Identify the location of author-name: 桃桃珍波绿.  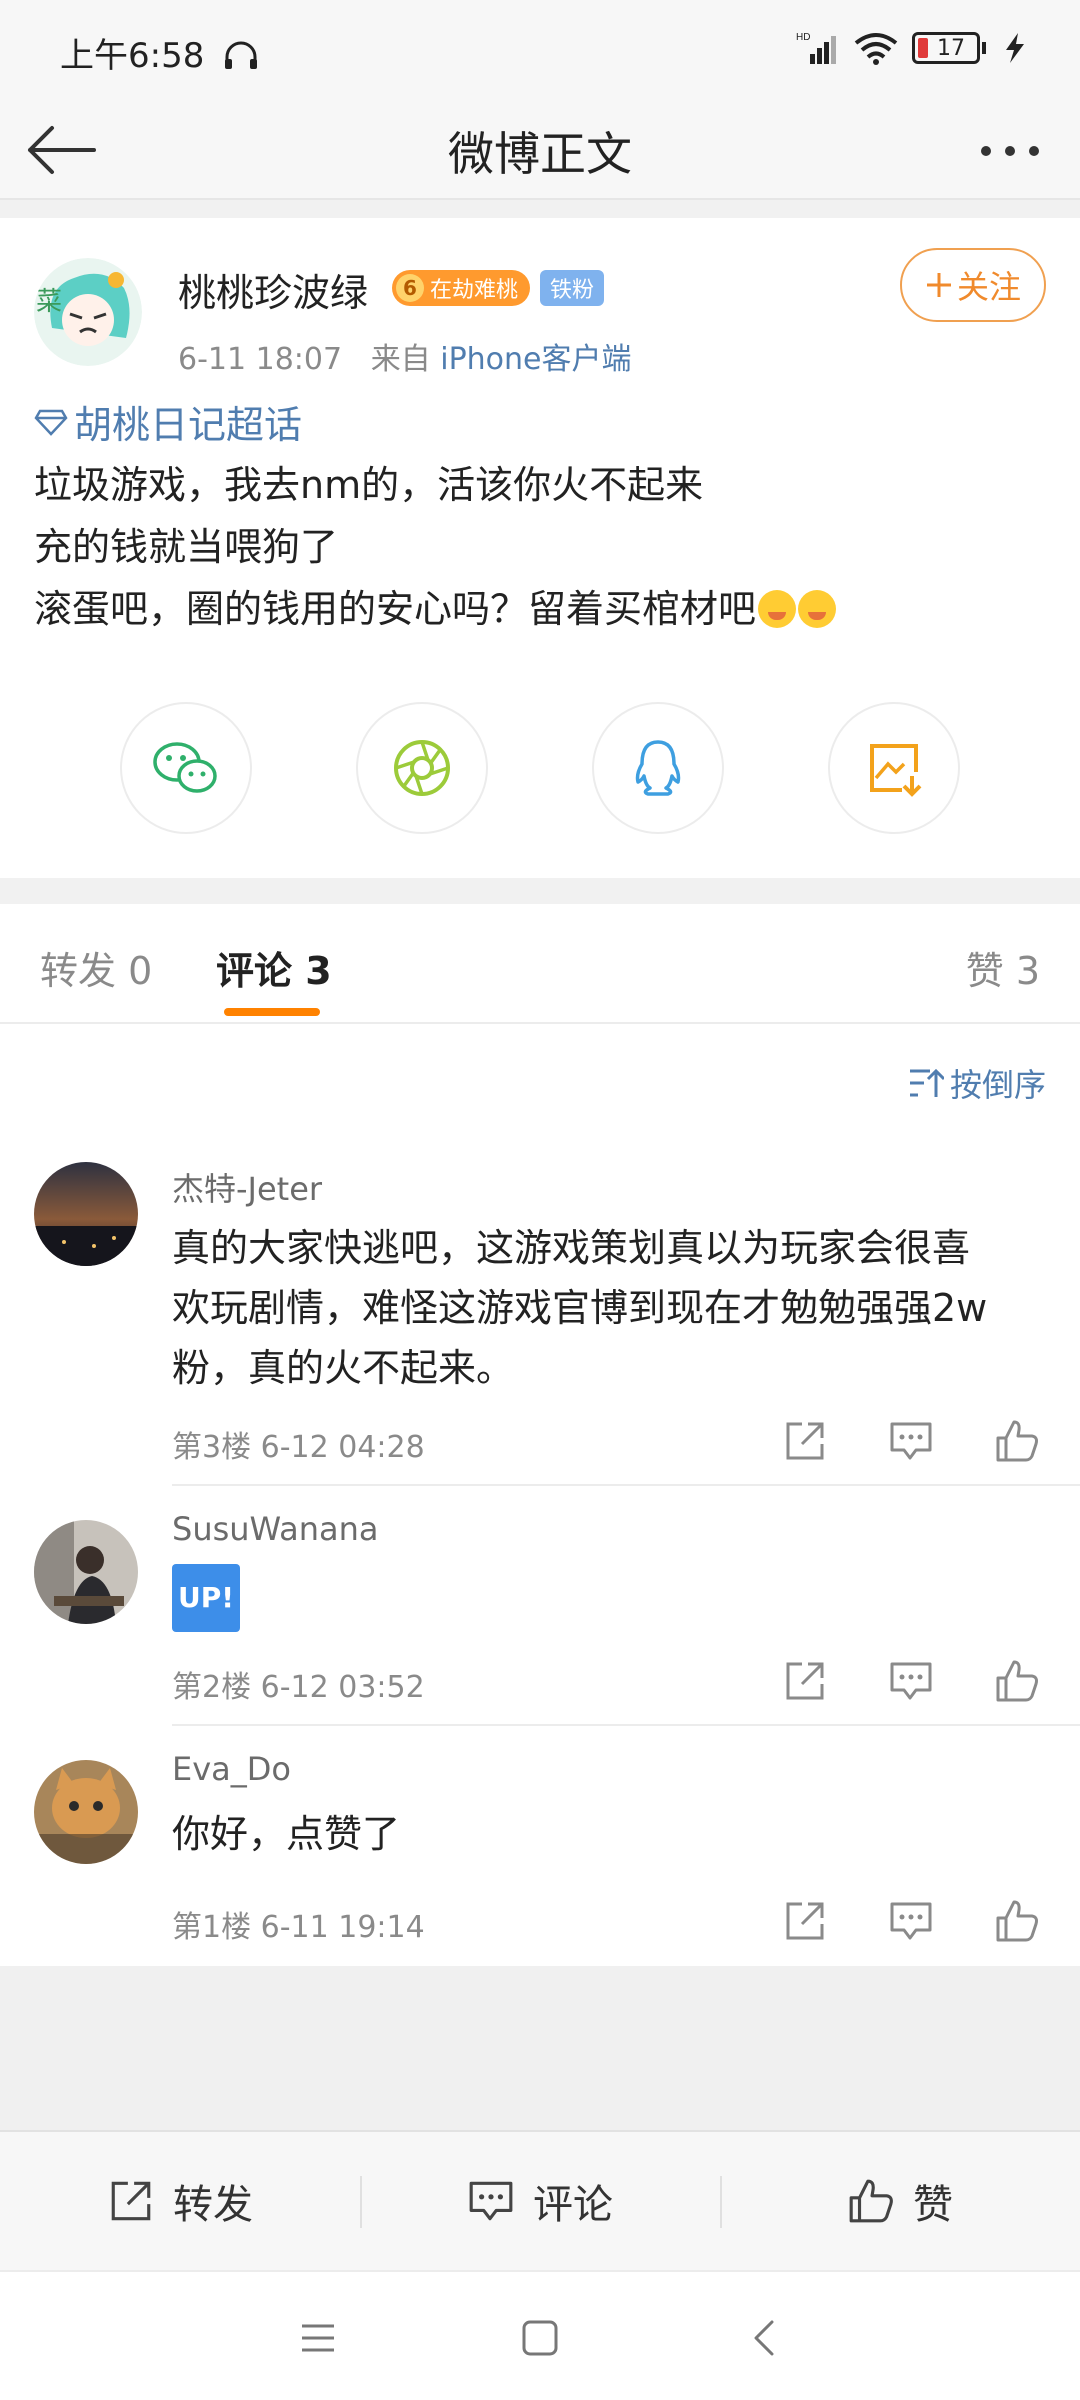
(273, 289).